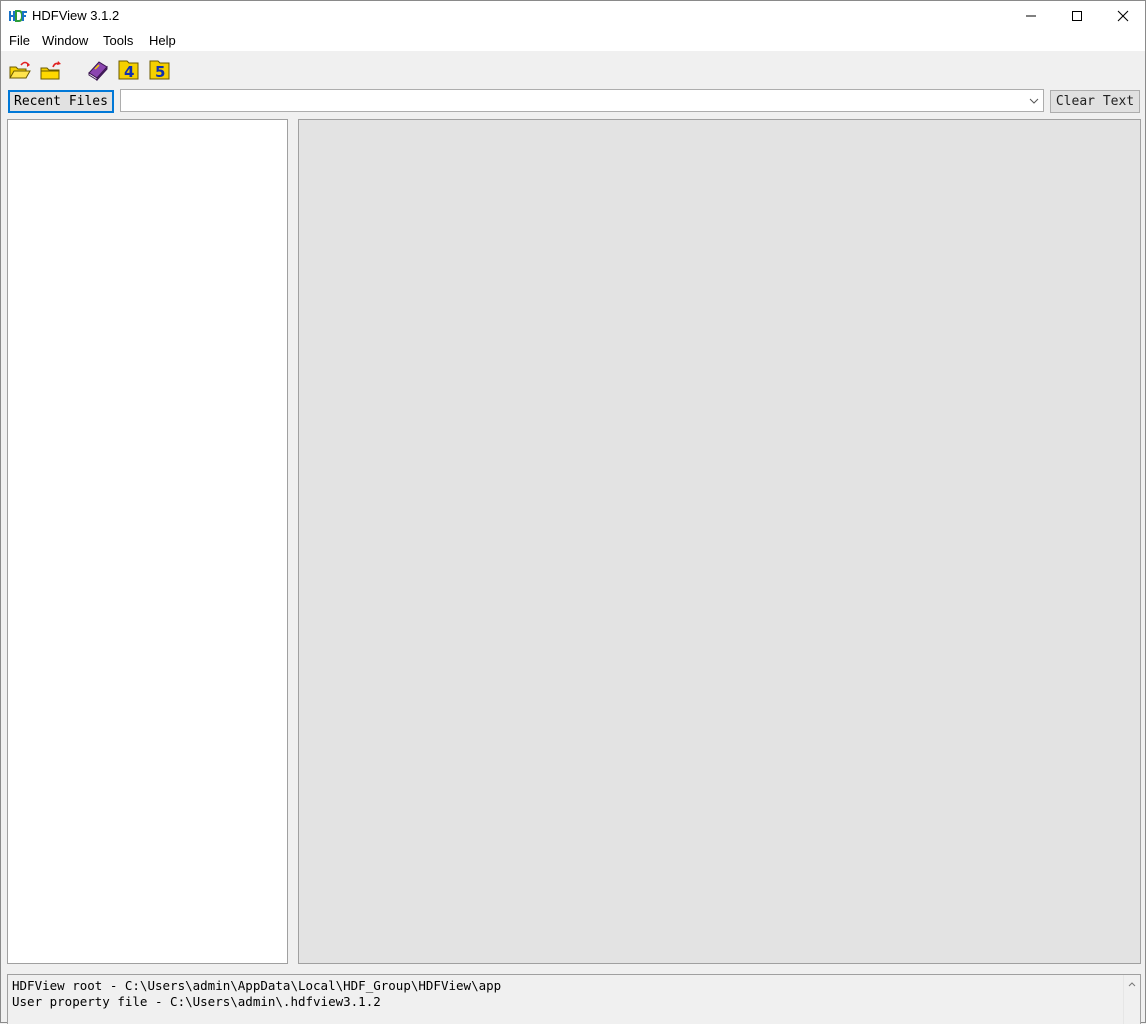 This screenshot has height=1024, width=1146. What do you see at coordinates (1095, 101) in the screenshot?
I see `clear-text-button: Clear Text` at bounding box center [1095, 101].